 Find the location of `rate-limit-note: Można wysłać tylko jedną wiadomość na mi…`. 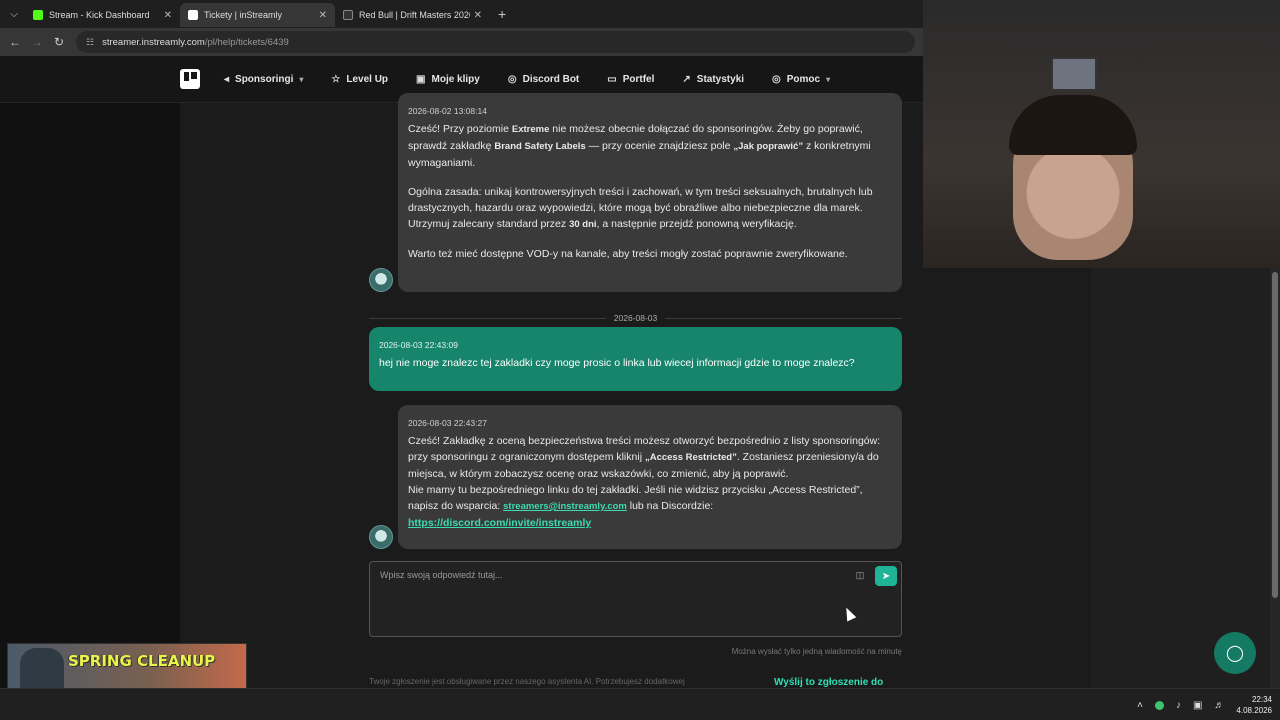

rate-limit-note: Można wysłać tylko jedną wiadomość na mi… is located at coordinates (816, 651).